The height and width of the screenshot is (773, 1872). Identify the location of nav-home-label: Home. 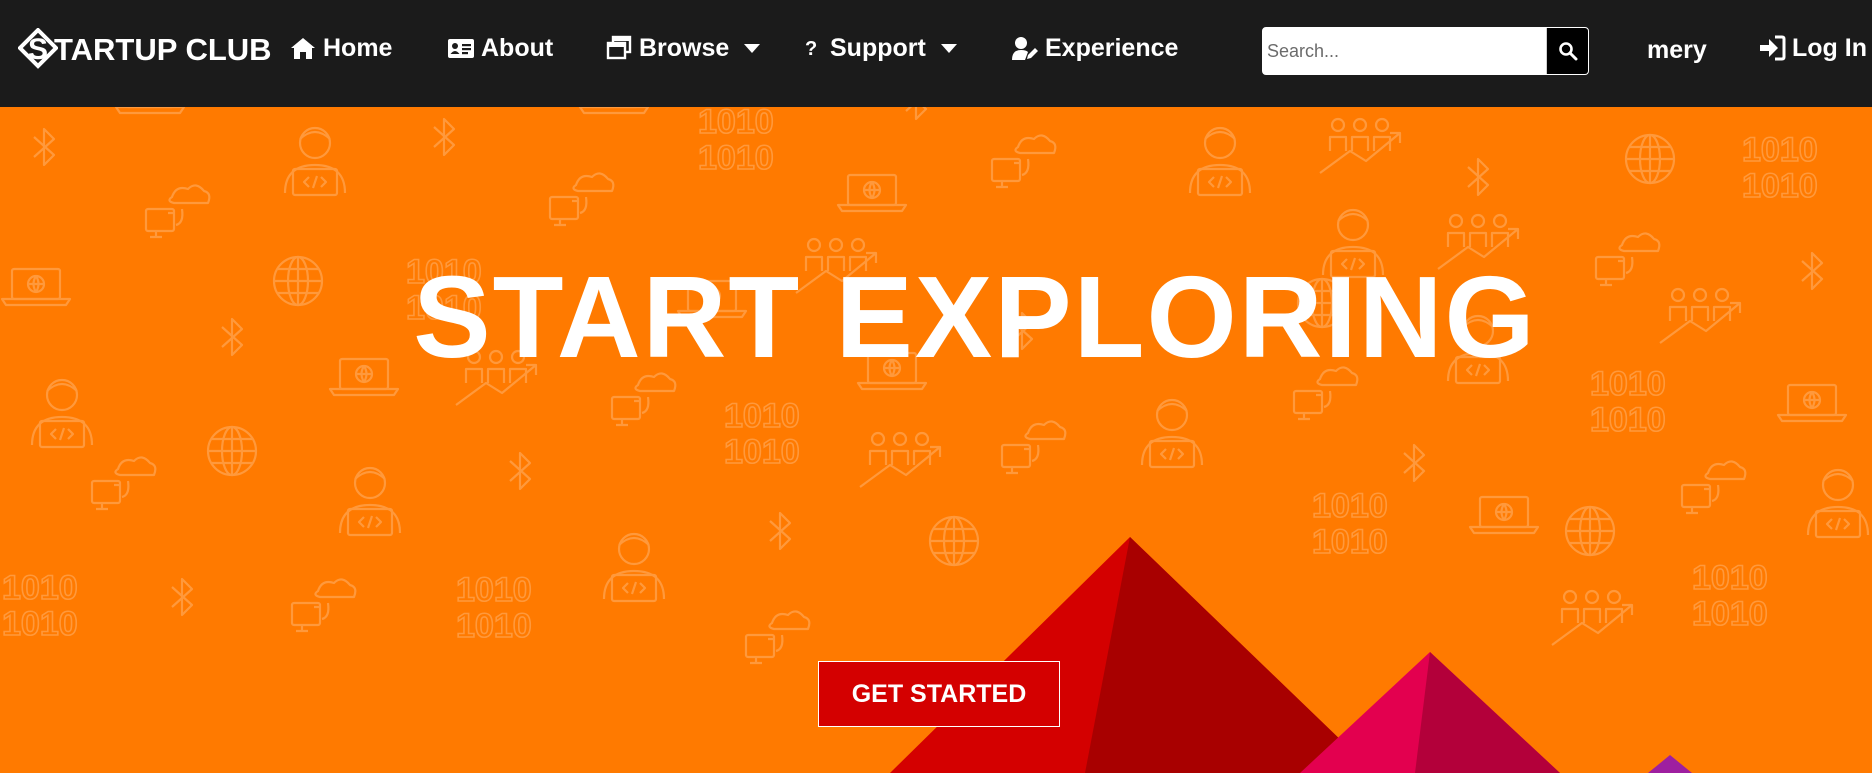
(358, 47).